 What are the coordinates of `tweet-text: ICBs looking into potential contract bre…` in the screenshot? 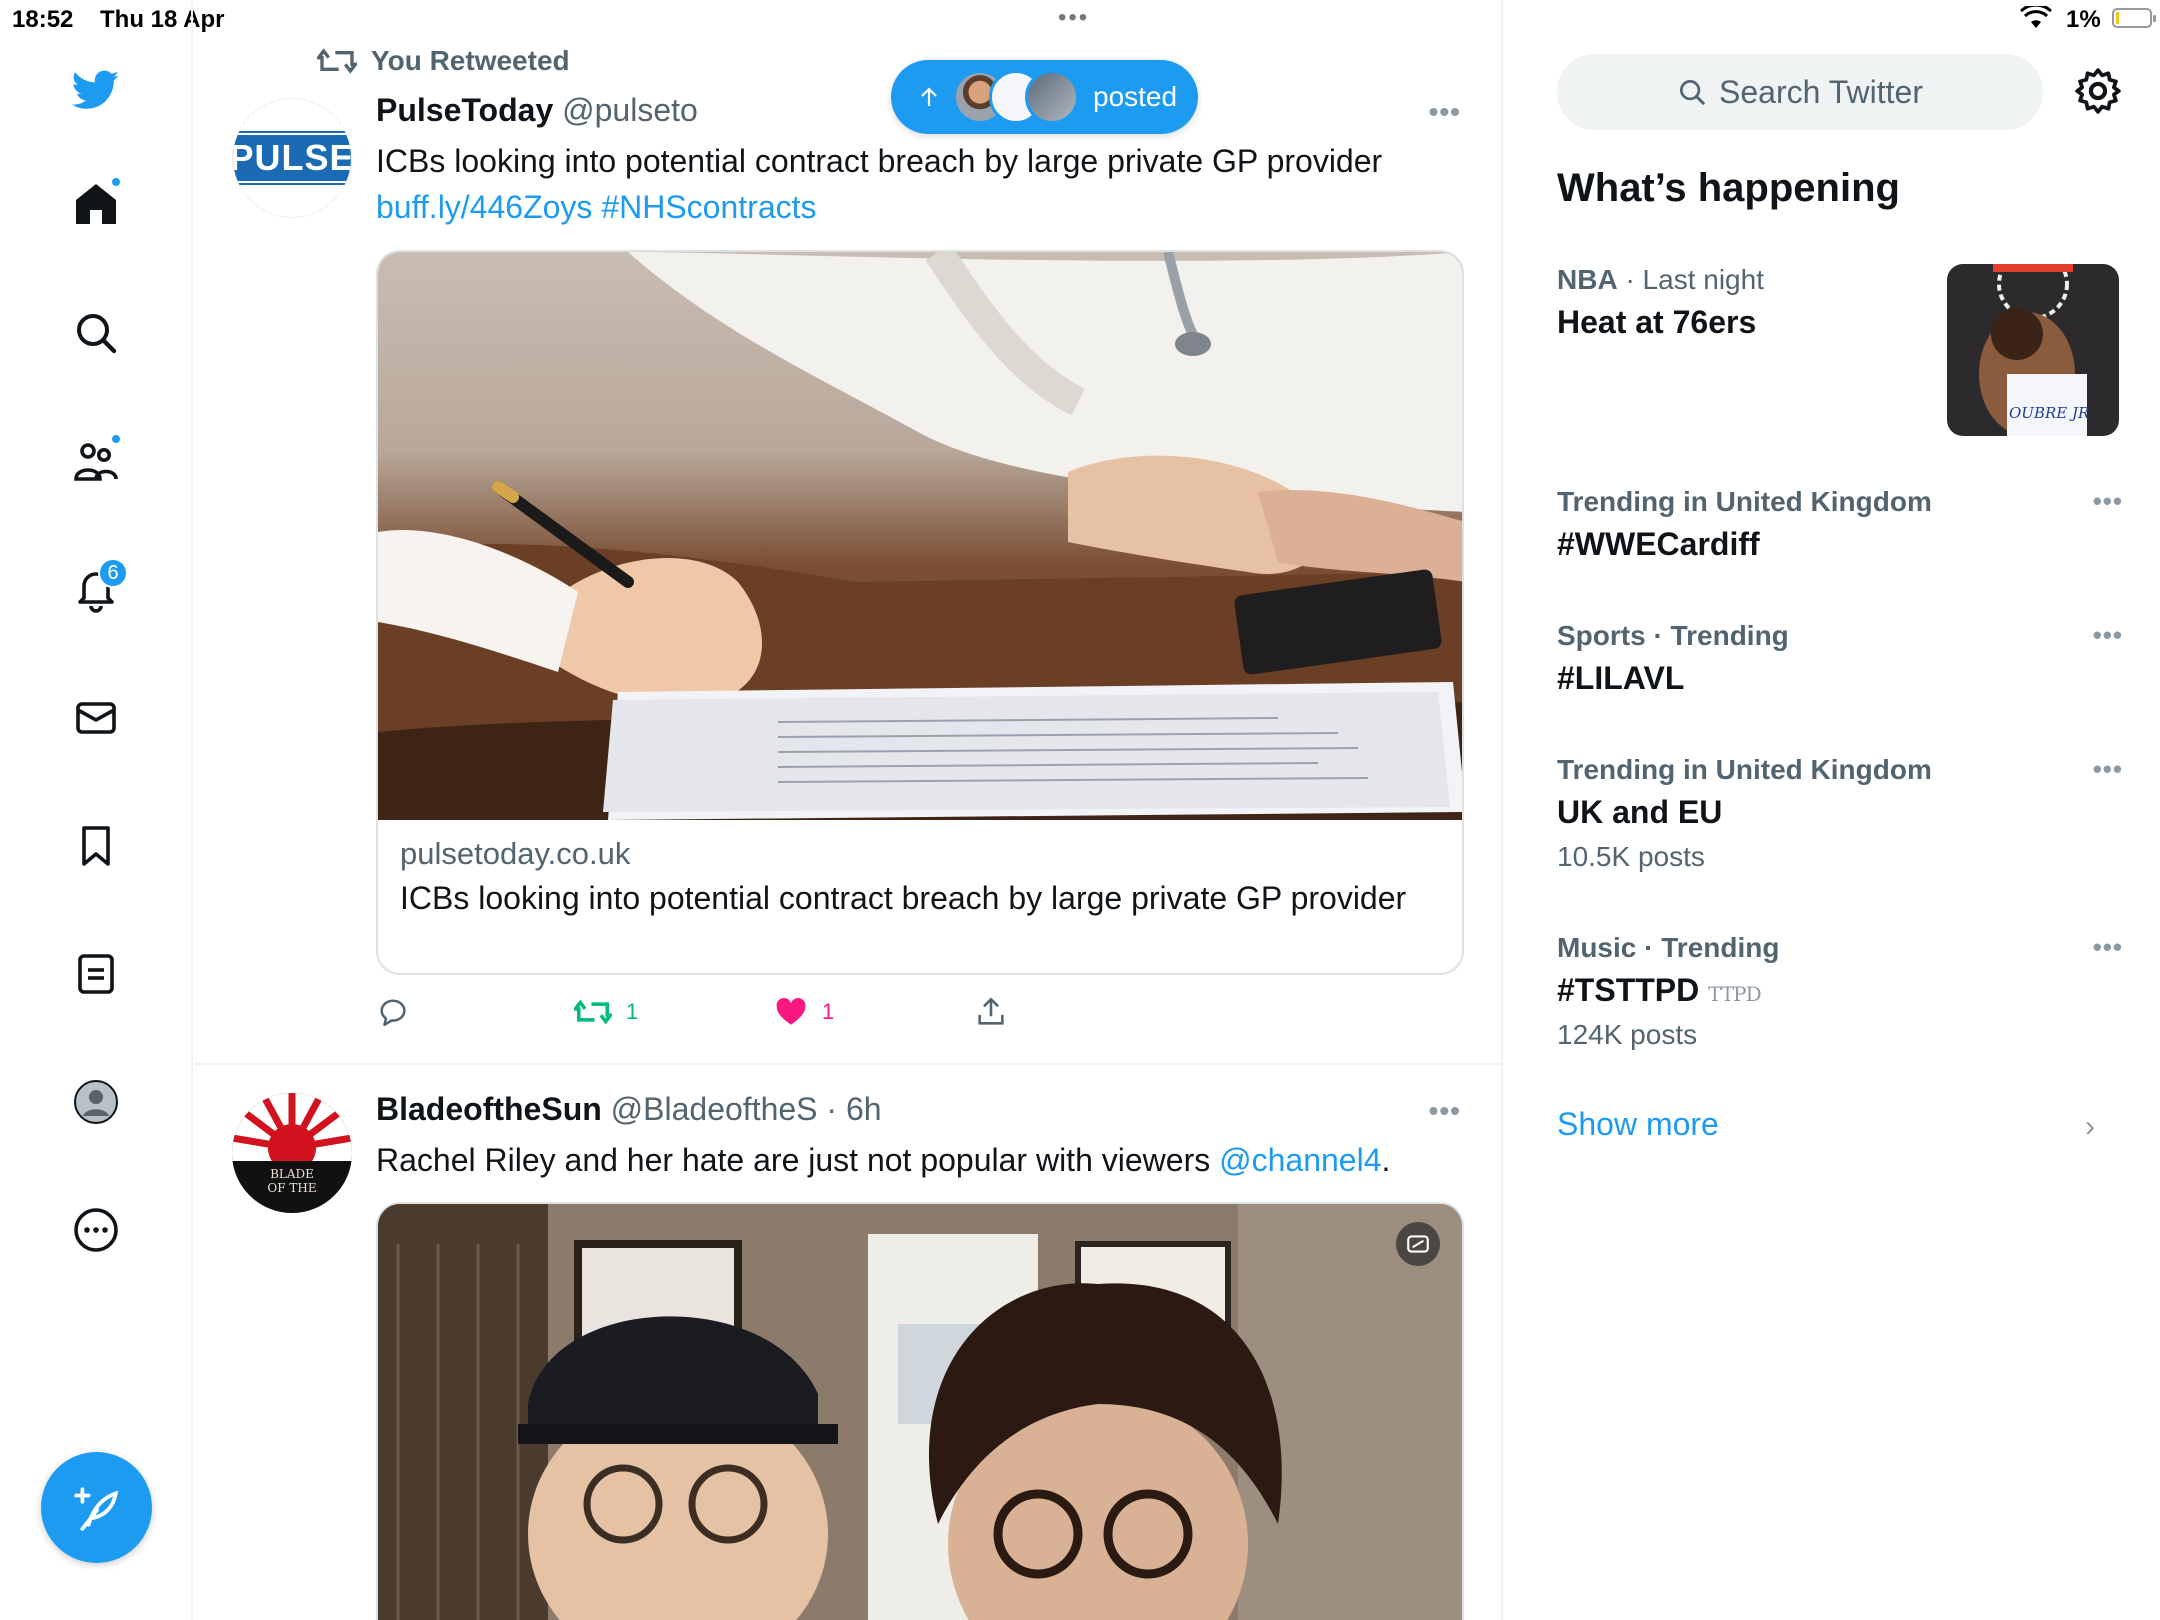 It's located at (926, 184).